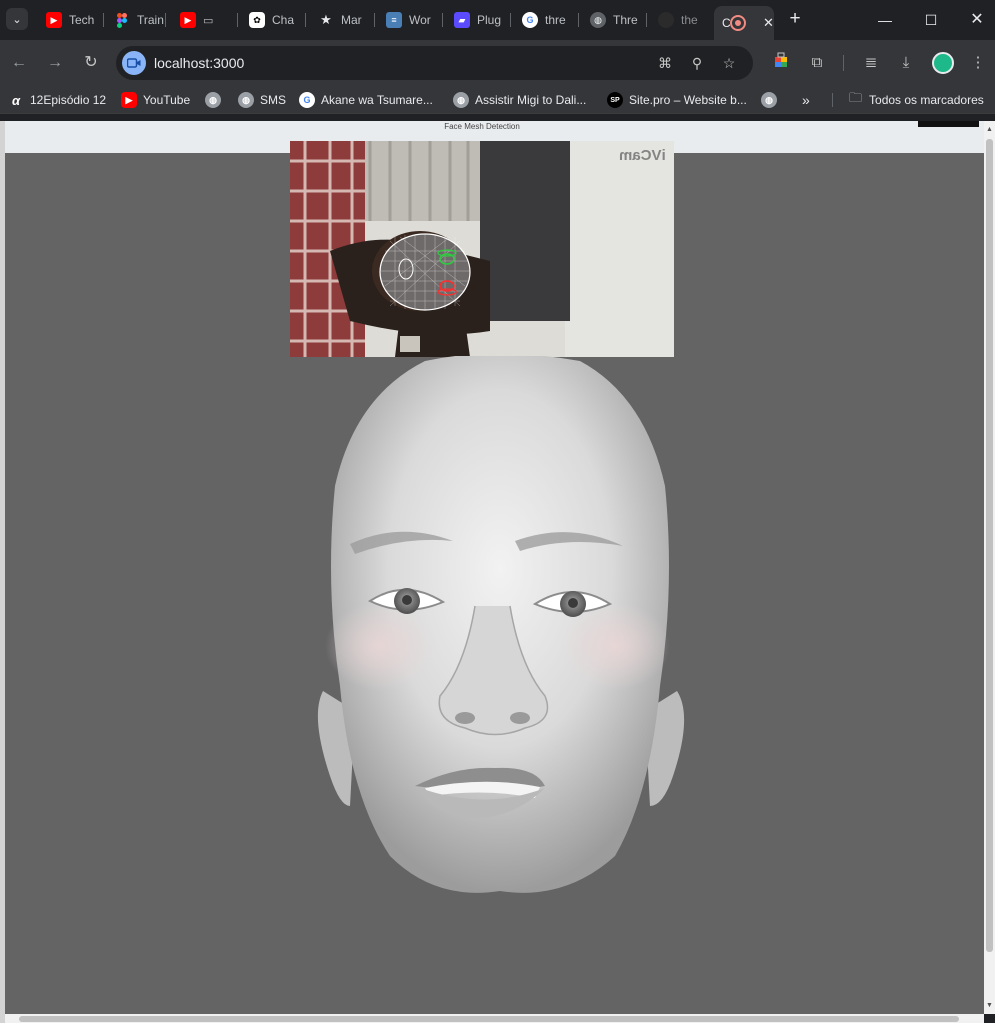 This screenshot has width=995, height=1023. Describe the element at coordinates (989, 1005) in the screenshot. I see `scroll-down-icon: ▼` at that location.